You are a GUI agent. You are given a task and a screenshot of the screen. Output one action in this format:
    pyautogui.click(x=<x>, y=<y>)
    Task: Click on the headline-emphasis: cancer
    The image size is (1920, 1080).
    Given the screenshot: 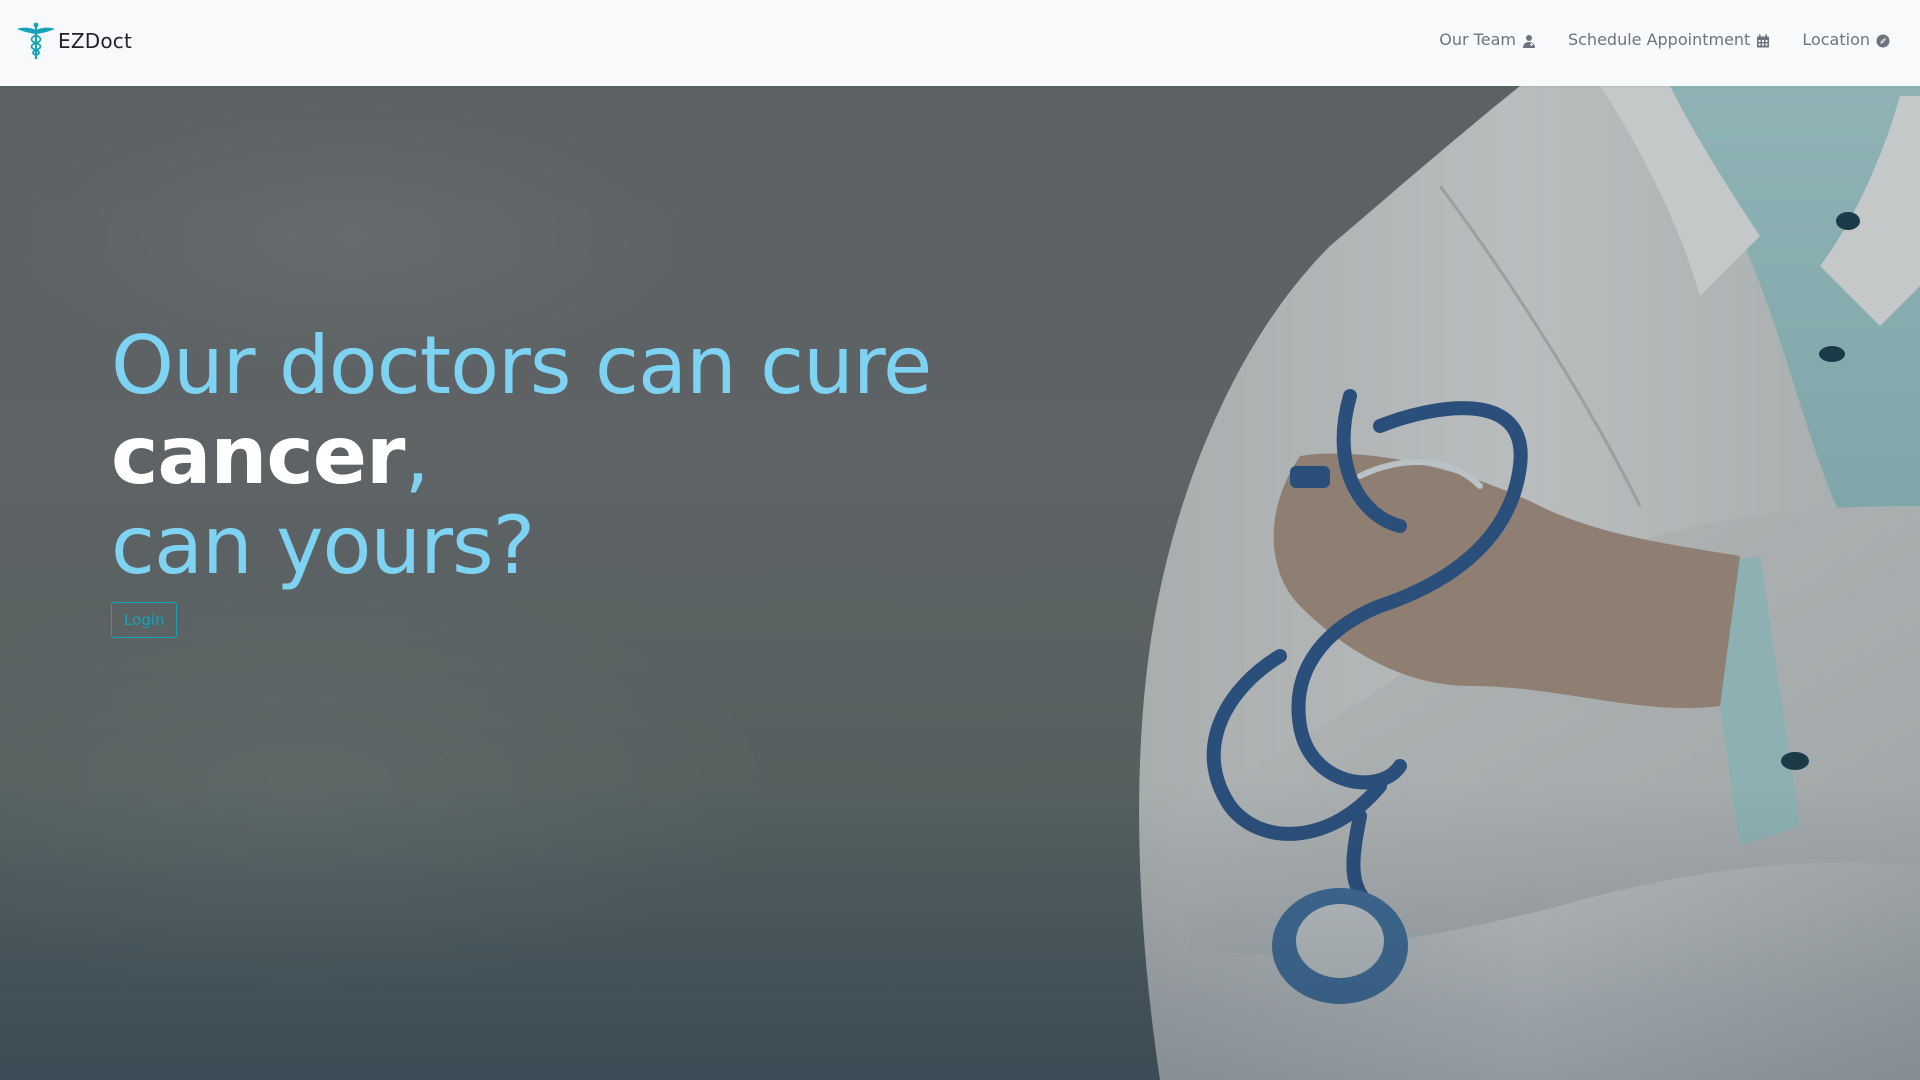 What is the action you would take?
    pyautogui.click(x=258, y=455)
    